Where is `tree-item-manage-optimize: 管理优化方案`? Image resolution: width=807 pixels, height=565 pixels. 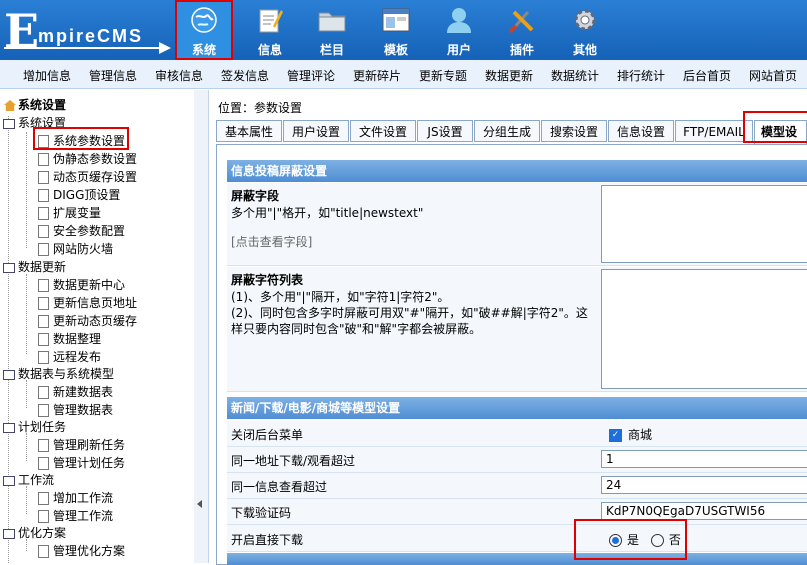
tree-item-manage-optimize: 管理优化方案 is located at coordinates (81, 551).